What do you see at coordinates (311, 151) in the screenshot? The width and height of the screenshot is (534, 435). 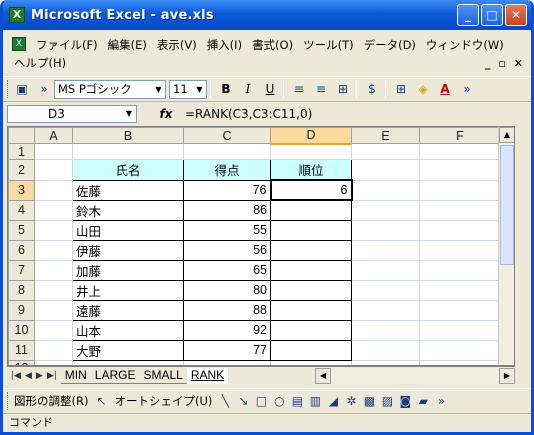 I see `cell-d1` at bounding box center [311, 151].